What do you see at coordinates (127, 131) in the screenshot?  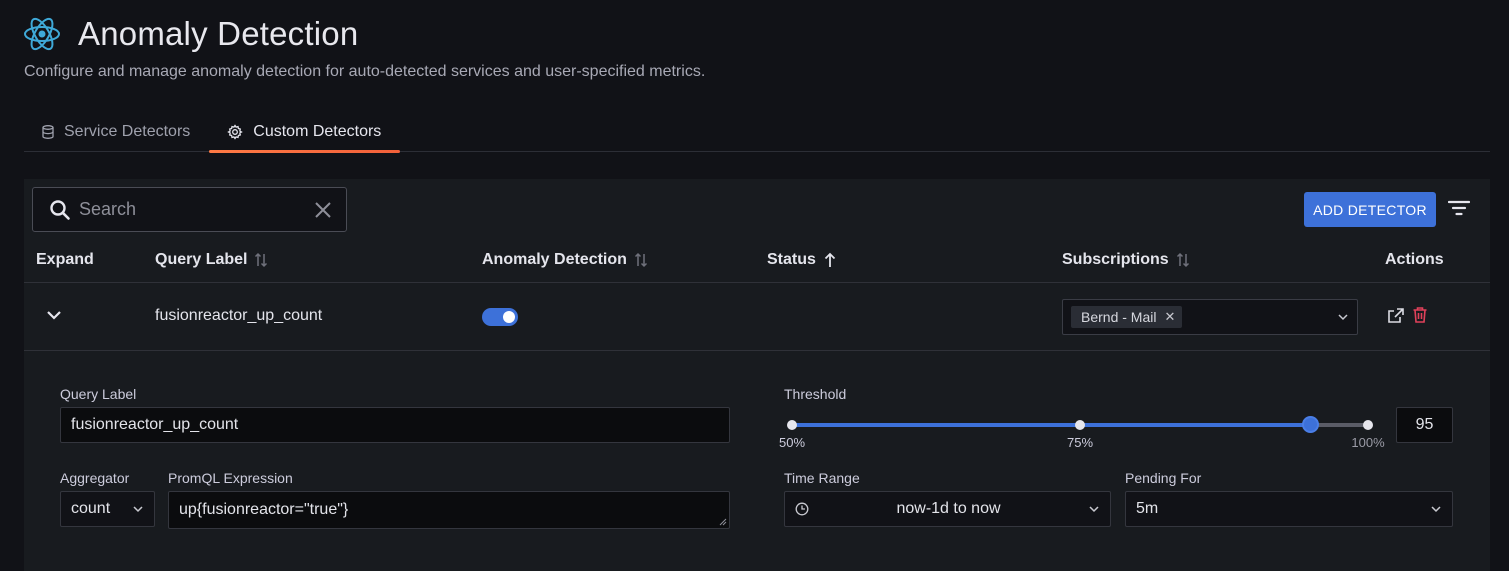 I see `tab-label: Service Detectors` at bounding box center [127, 131].